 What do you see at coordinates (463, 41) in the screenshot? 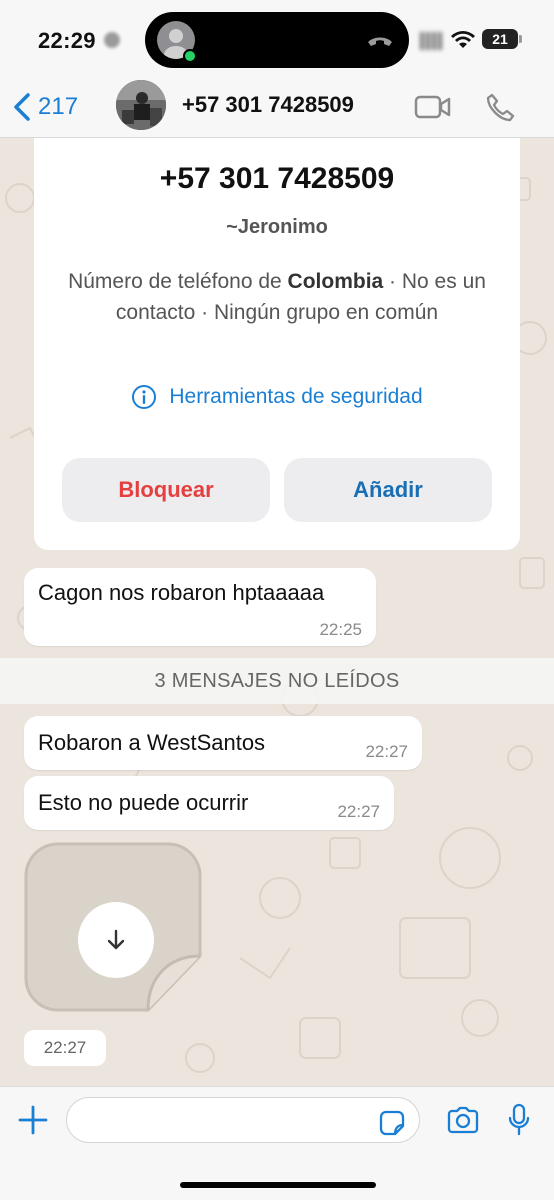
I see `wifi-icon` at bounding box center [463, 41].